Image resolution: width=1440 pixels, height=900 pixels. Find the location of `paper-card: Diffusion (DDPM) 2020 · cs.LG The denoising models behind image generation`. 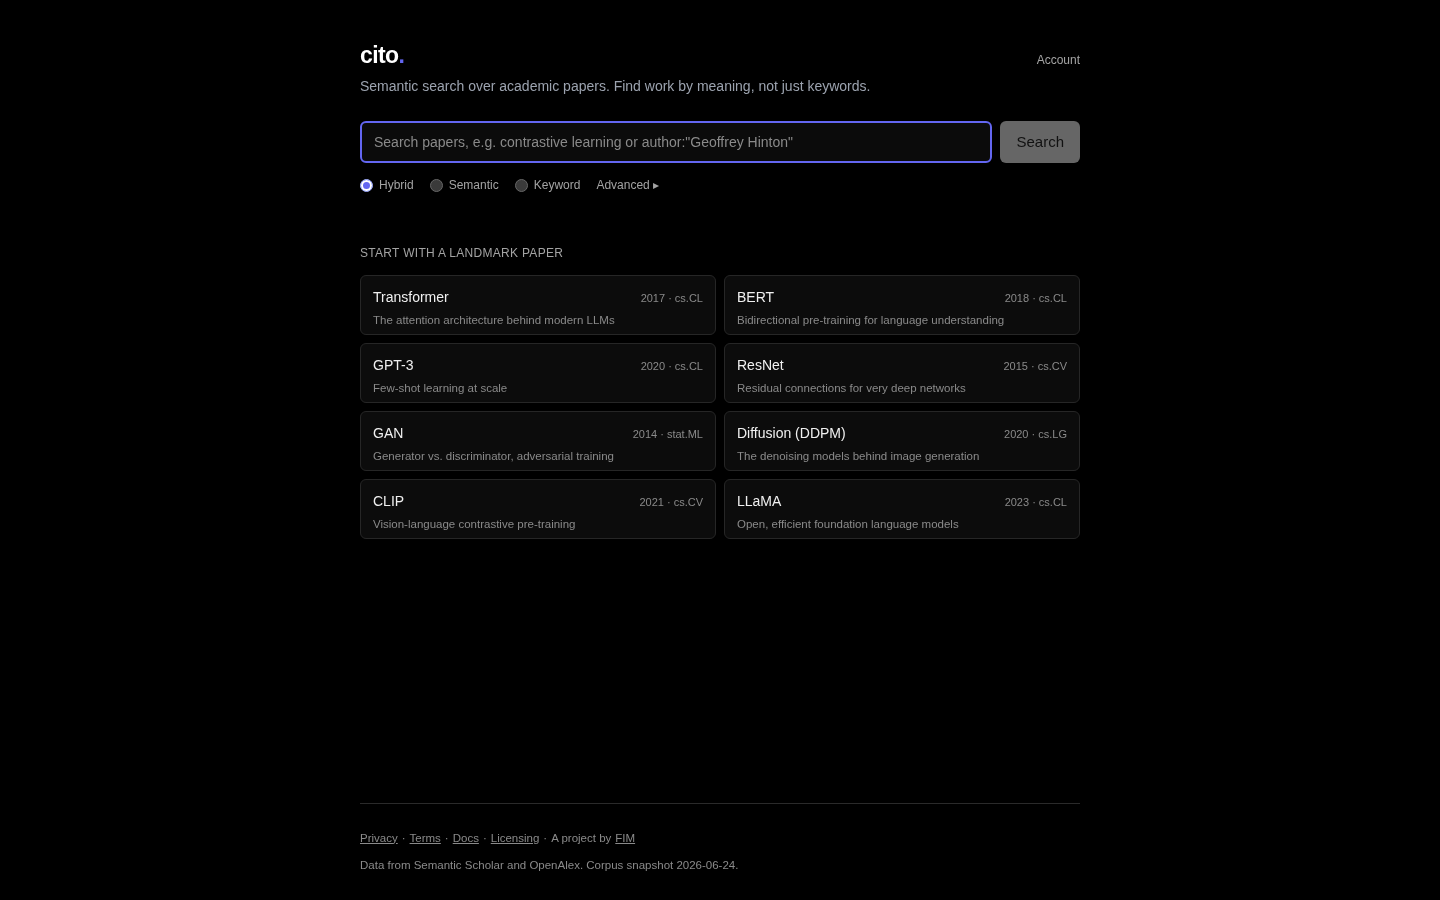

paper-card: Diffusion (DDPM) 2020 · cs.LG The denoising models behind image generation is located at coordinates (902, 441).